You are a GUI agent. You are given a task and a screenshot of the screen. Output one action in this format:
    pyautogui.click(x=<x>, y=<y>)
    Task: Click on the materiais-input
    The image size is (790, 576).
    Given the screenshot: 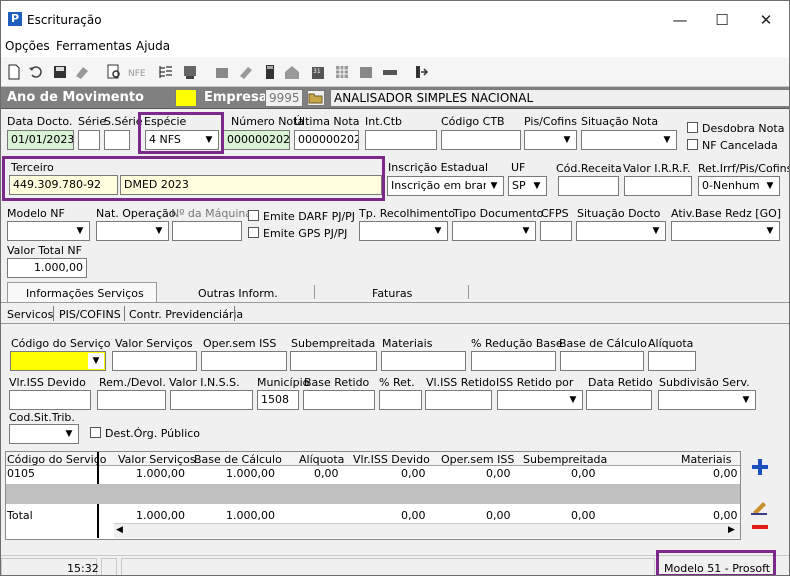 What is the action you would take?
    pyautogui.click(x=423, y=361)
    